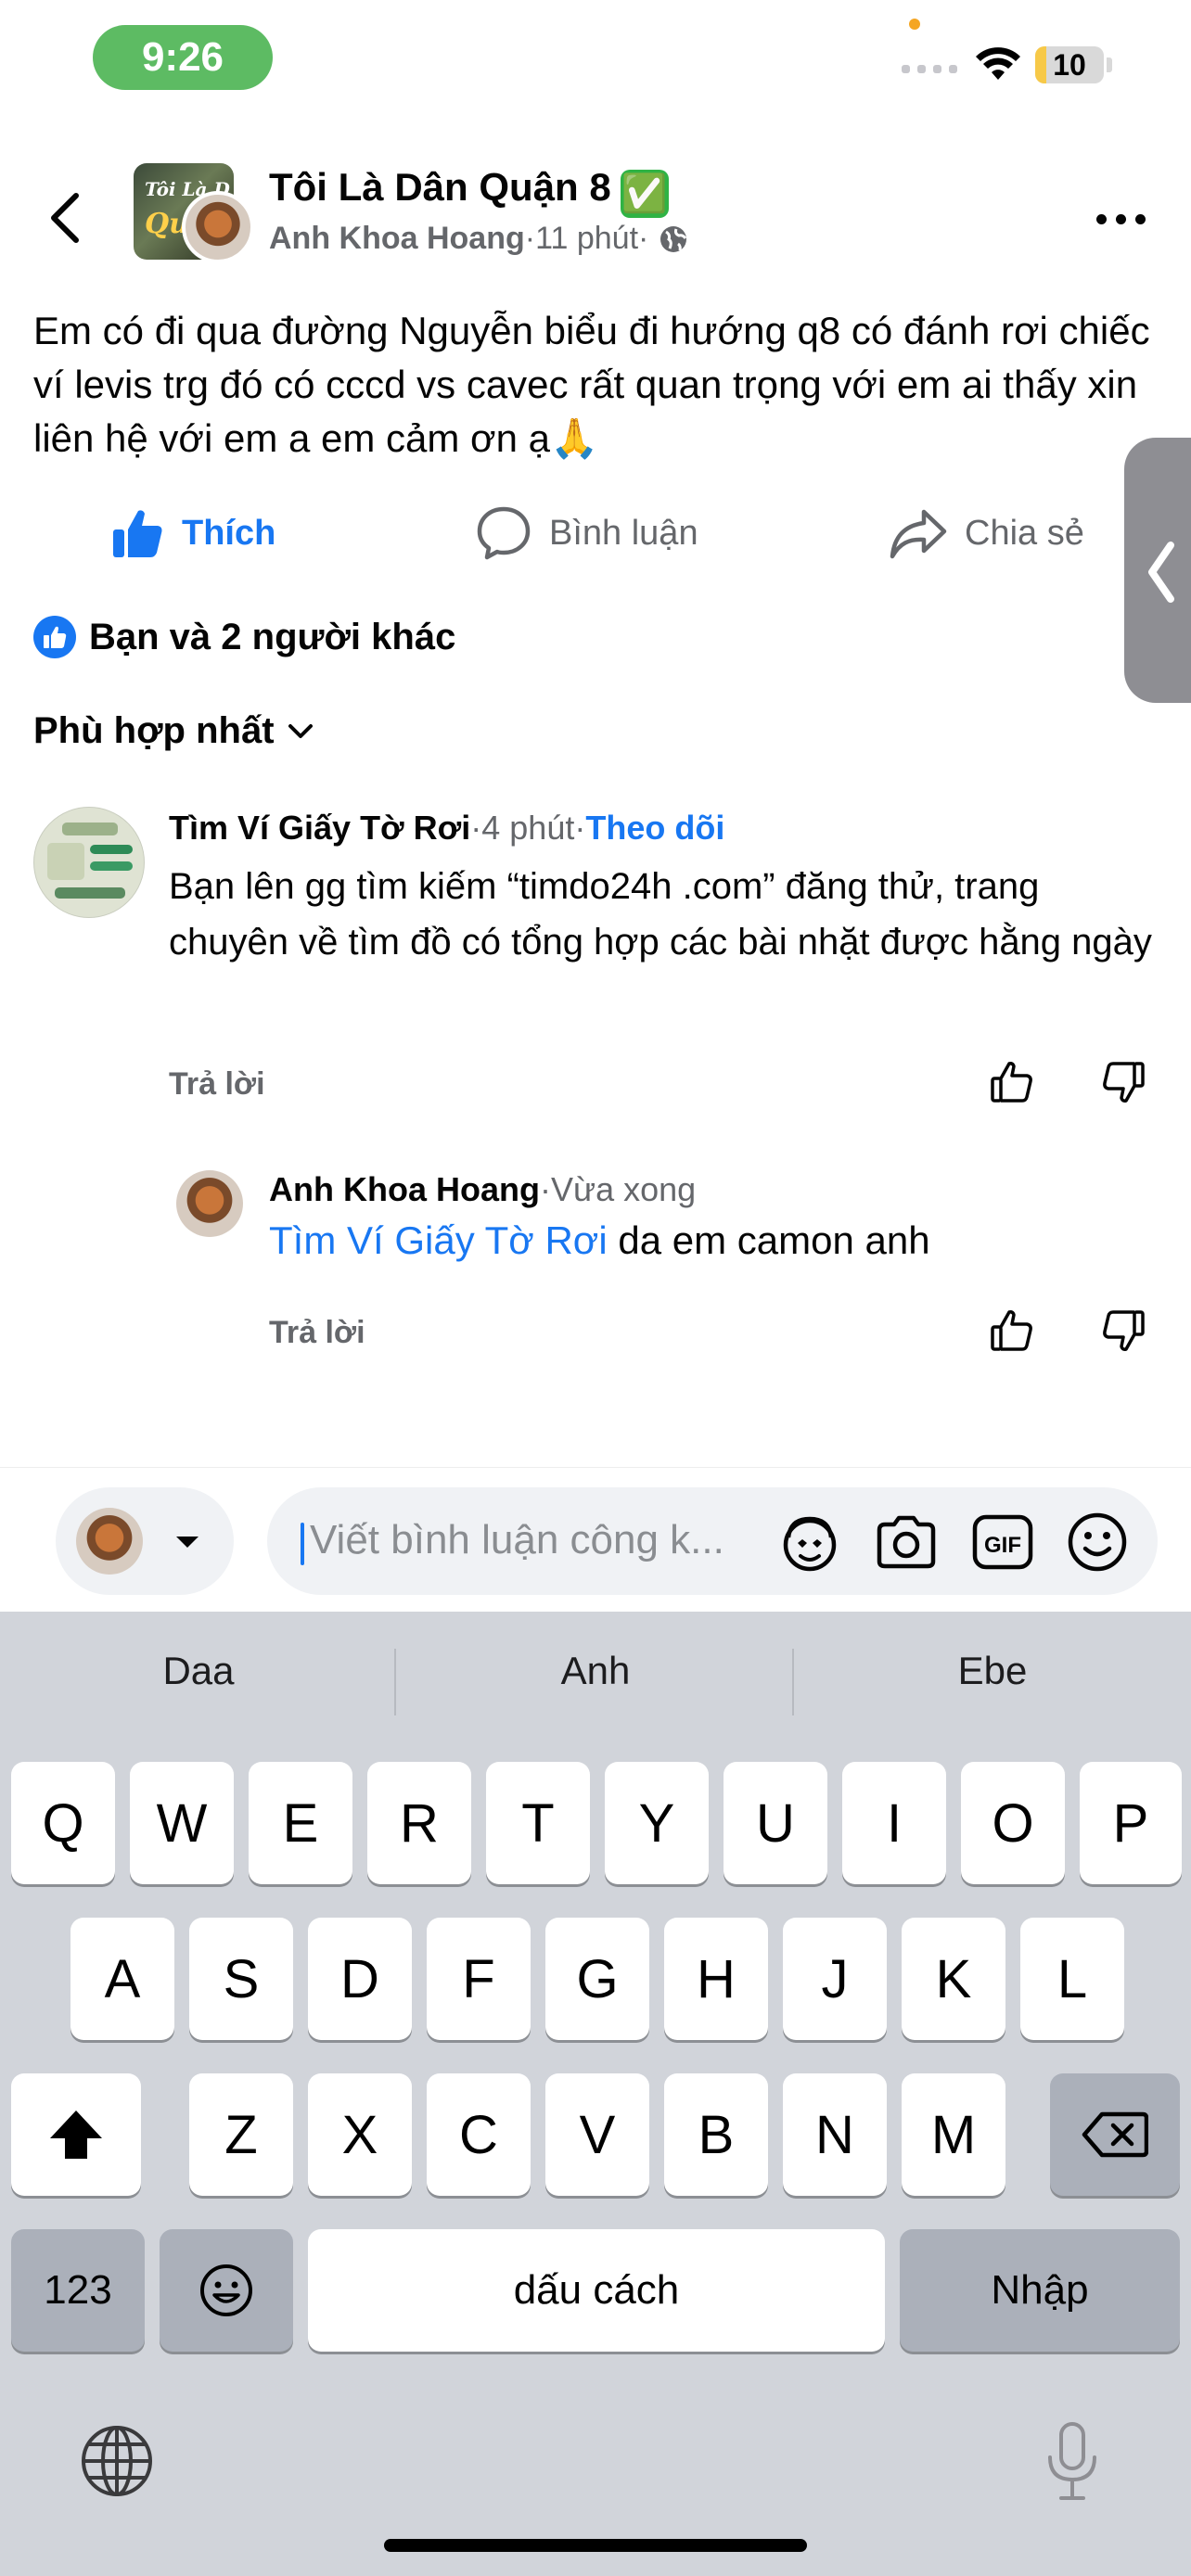 This screenshot has width=1191, height=2576. Describe the element at coordinates (404, 1190) in the screenshot. I see `reply-author-name: Anh Khoa Hoang` at that location.